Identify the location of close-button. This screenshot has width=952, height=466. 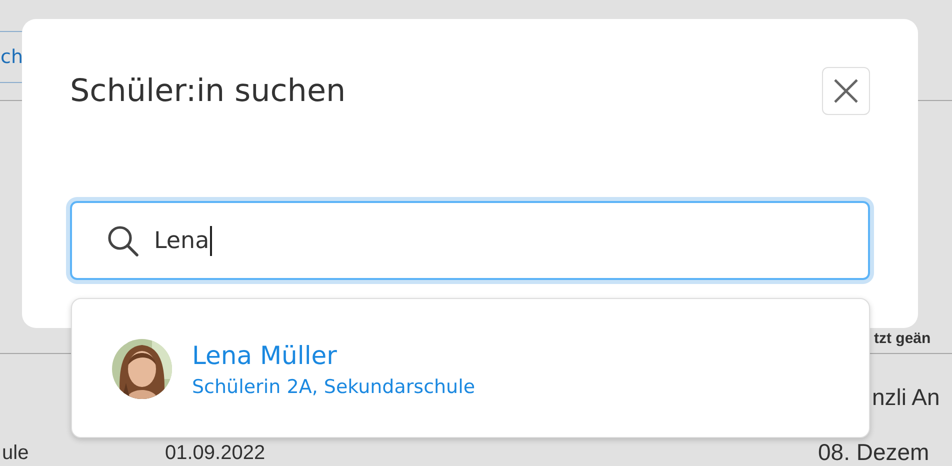
(846, 91).